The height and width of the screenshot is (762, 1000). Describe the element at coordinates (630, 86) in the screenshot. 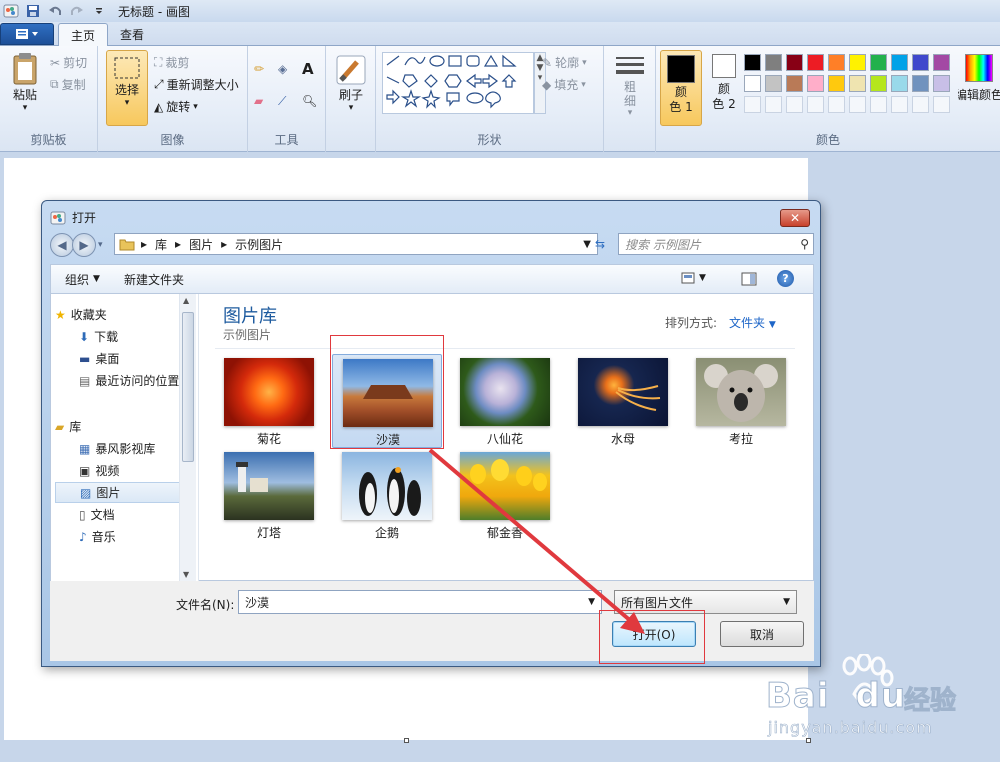

I see `size-button: 粗 细 ▾` at that location.